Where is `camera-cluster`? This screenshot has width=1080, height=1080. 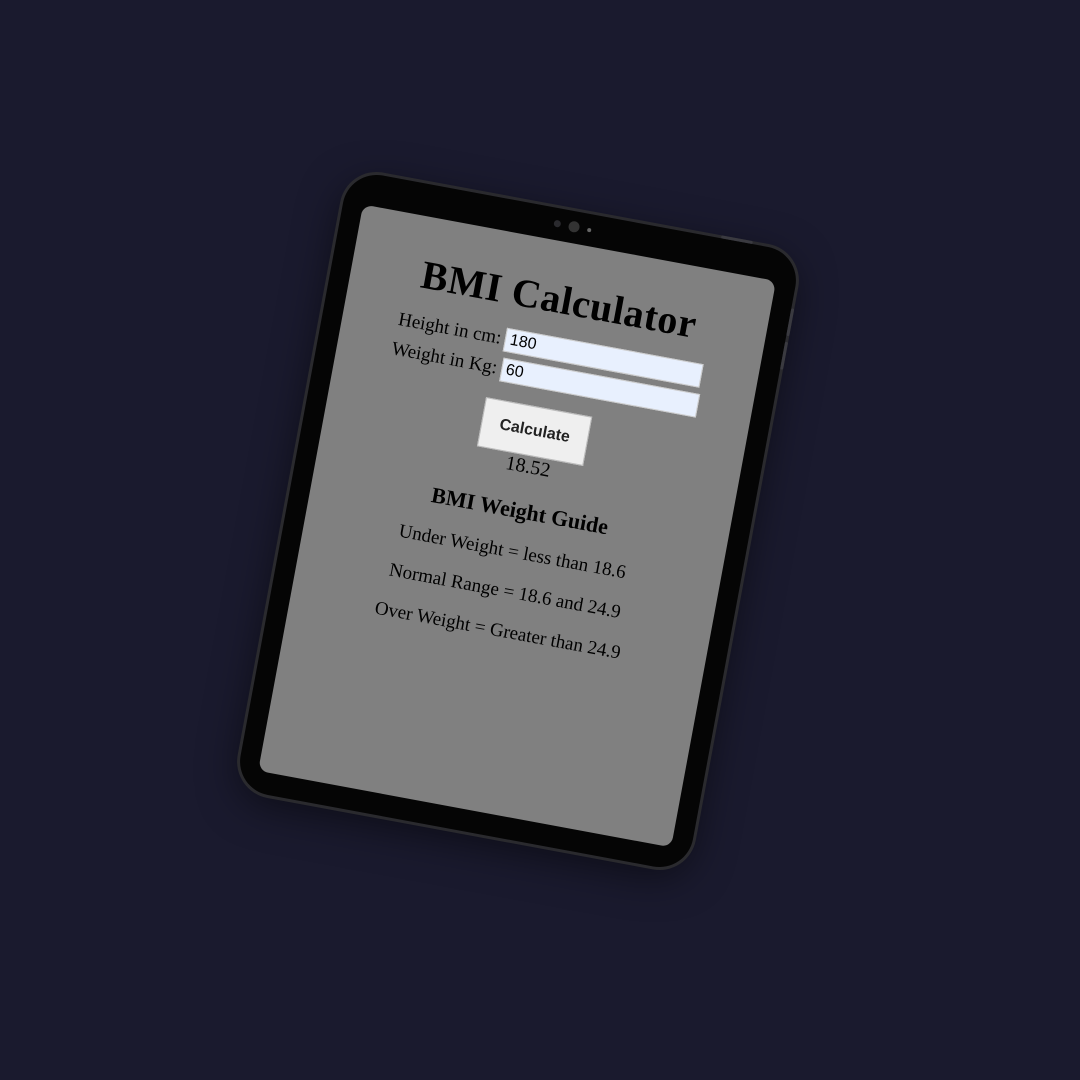
camera-cluster is located at coordinates (572, 227).